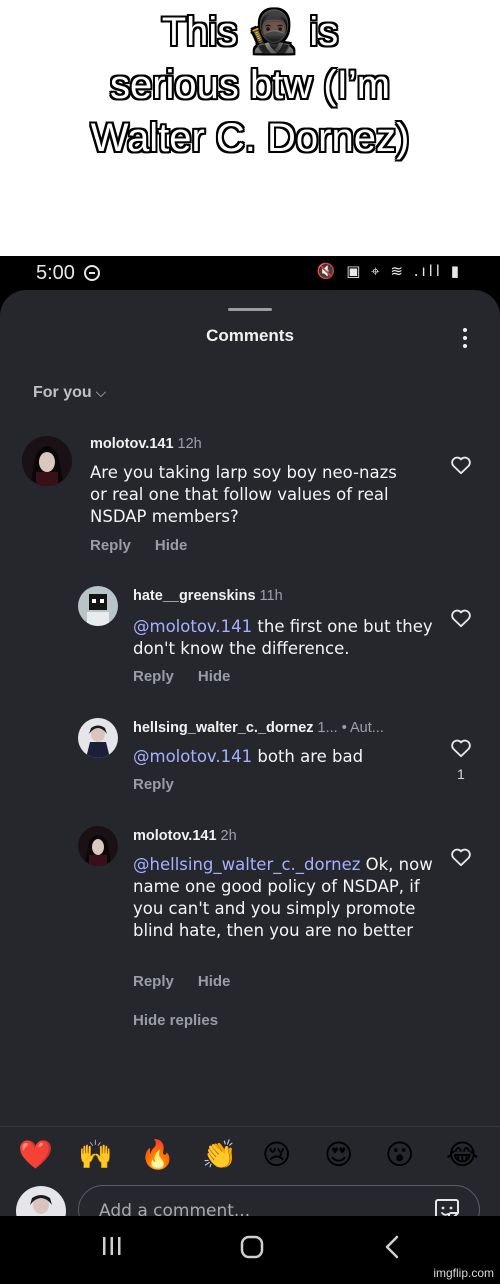 This screenshot has height=1284, width=500. Describe the element at coordinates (250, 335) in the screenshot. I see `sheet-title: Comments` at that location.